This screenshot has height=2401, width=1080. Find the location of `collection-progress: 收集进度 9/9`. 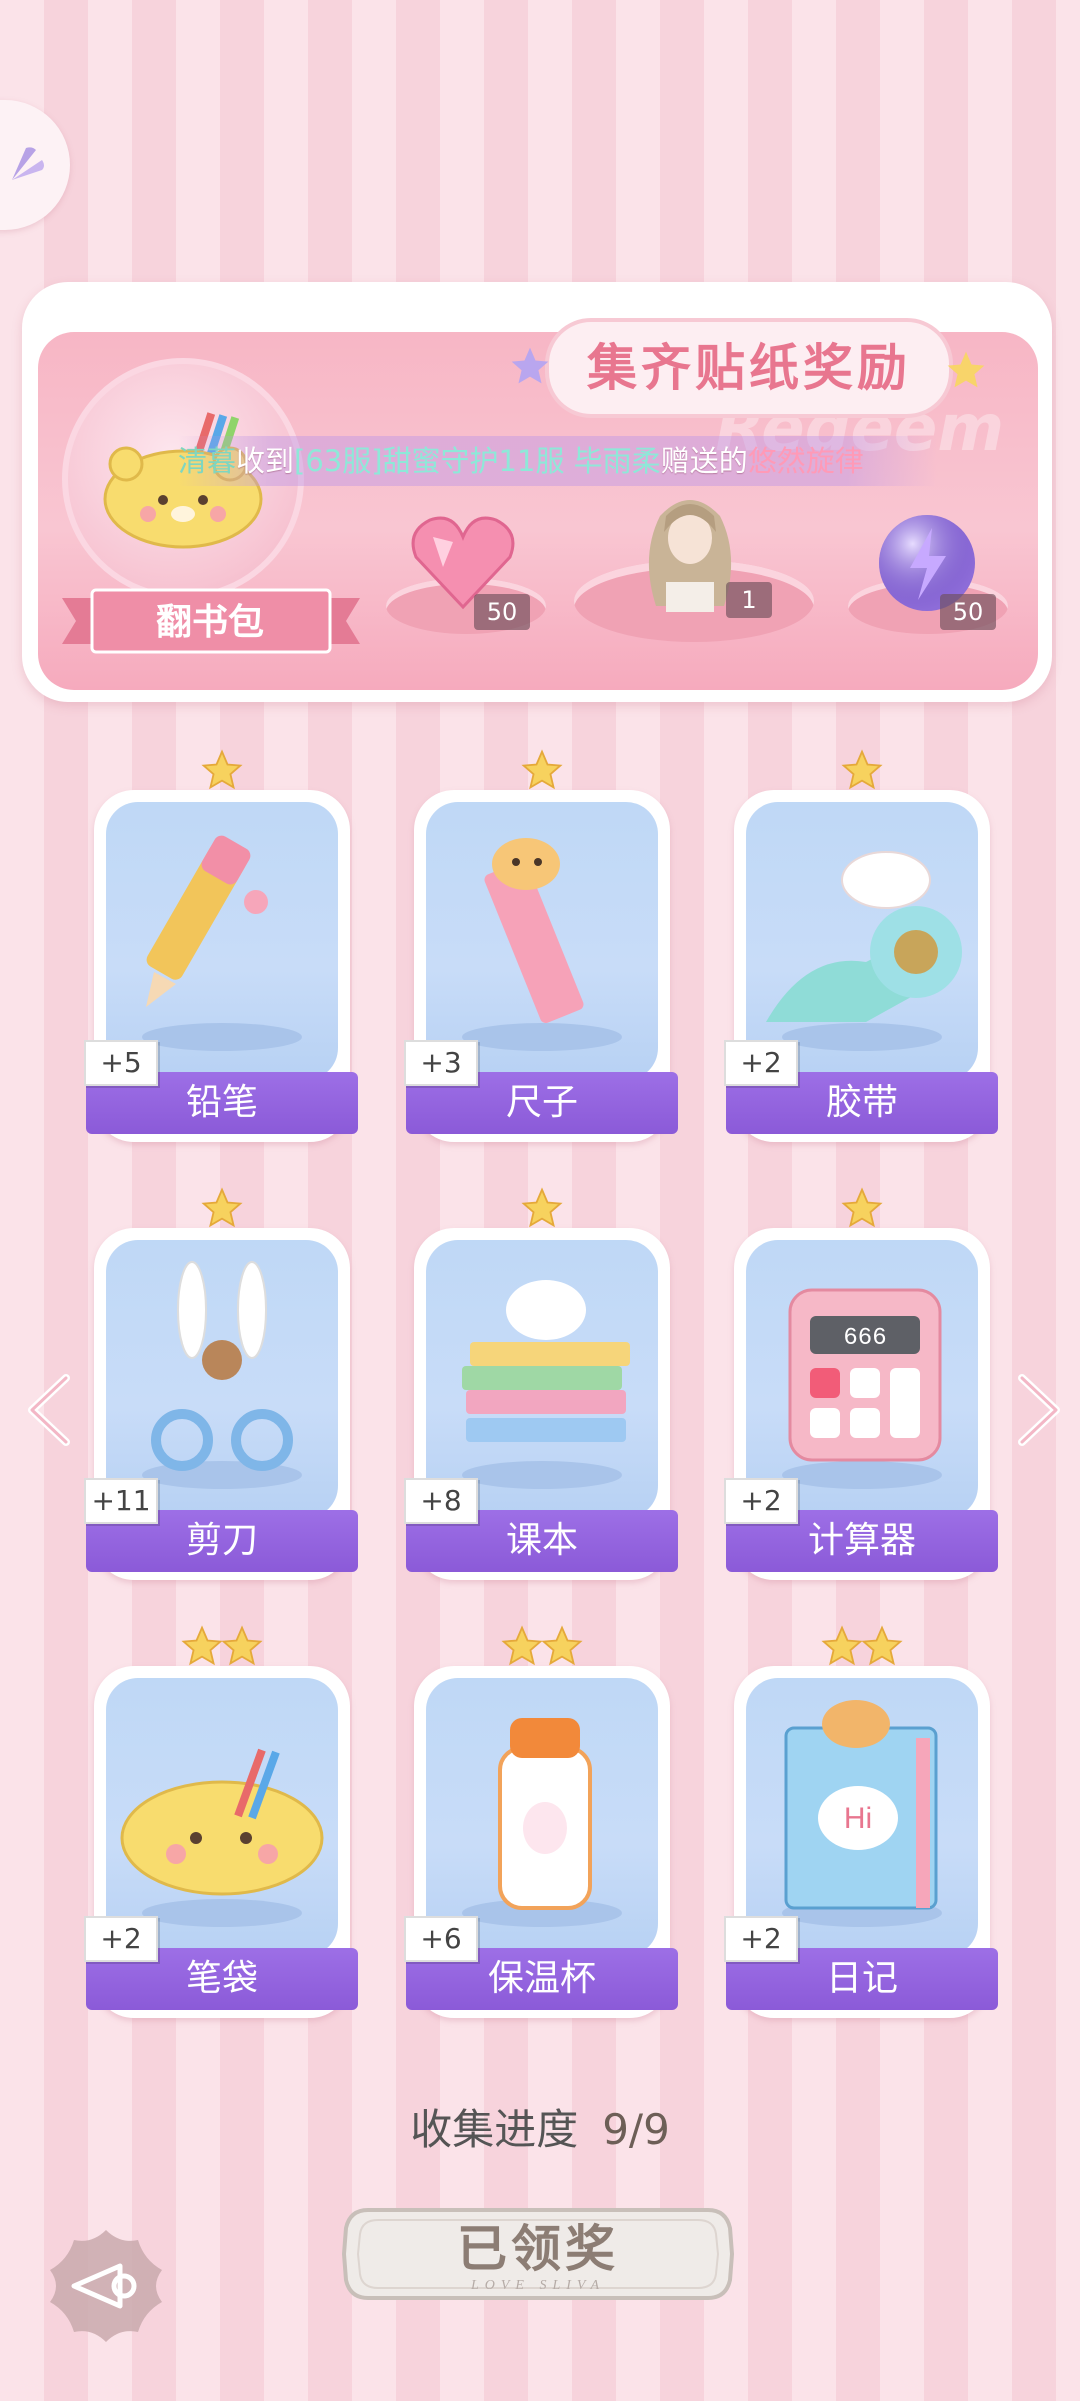

collection-progress: 收集进度 9/9 is located at coordinates (540, 2130).